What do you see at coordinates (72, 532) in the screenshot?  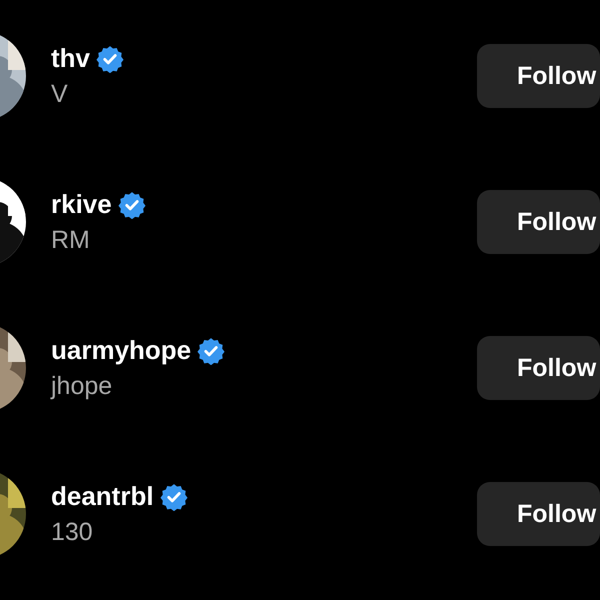 I see `display-name: 130` at bounding box center [72, 532].